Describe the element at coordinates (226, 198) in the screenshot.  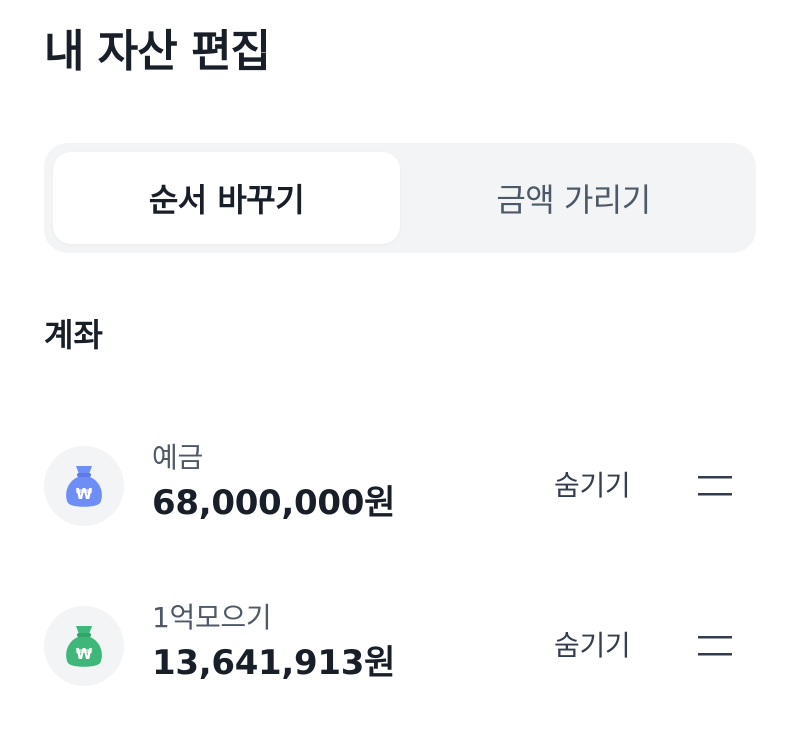
I see `tab-reorder: 순서 바꾸기` at that location.